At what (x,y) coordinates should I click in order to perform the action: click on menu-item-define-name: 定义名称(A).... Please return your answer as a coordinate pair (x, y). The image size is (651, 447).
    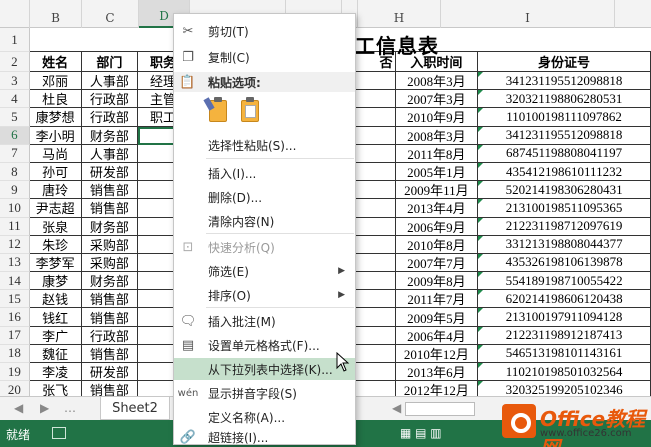
    Looking at the image, I should click on (264, 417).